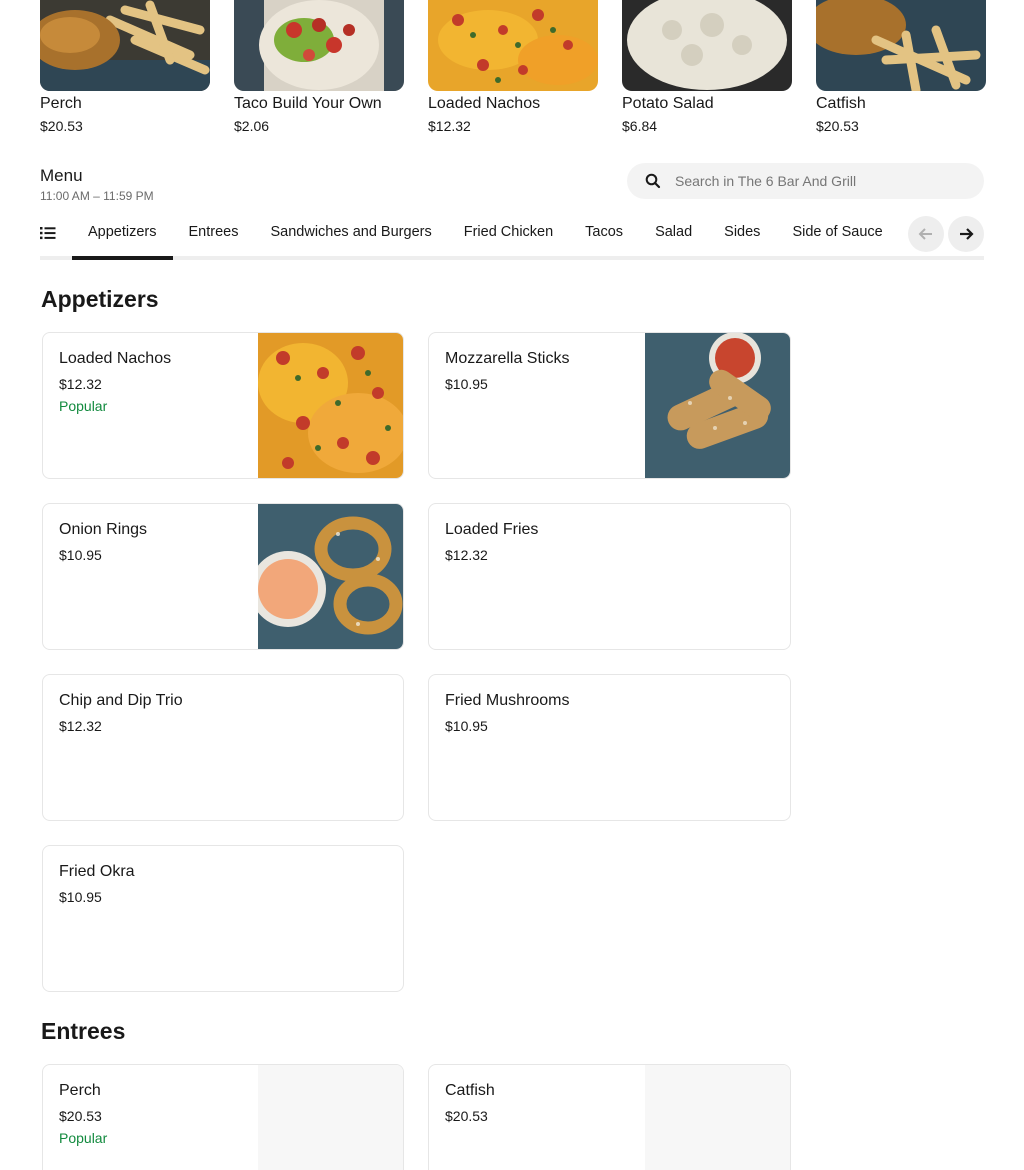  What do you see at coordinates (417, 1117) in the screenshot?
I see `entrees-grid: Perch $20.53 Popular Catfish $20.53` at bounding box center [417, 1117].